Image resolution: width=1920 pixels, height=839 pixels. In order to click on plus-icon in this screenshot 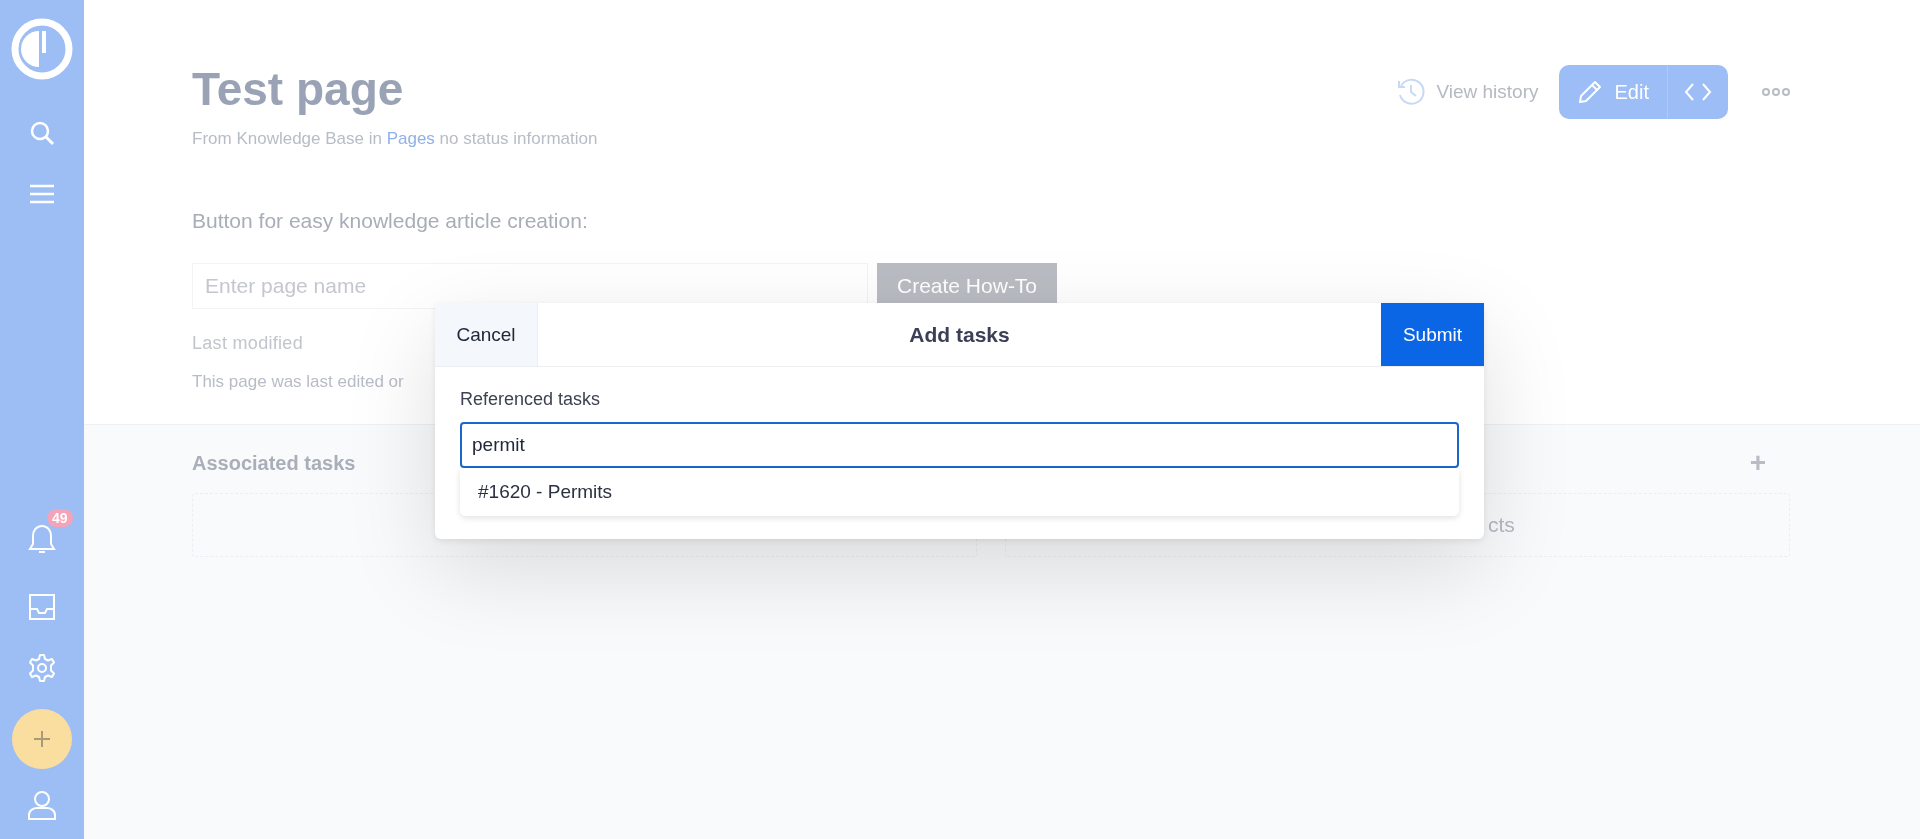, I will do `click(42, 739)`.